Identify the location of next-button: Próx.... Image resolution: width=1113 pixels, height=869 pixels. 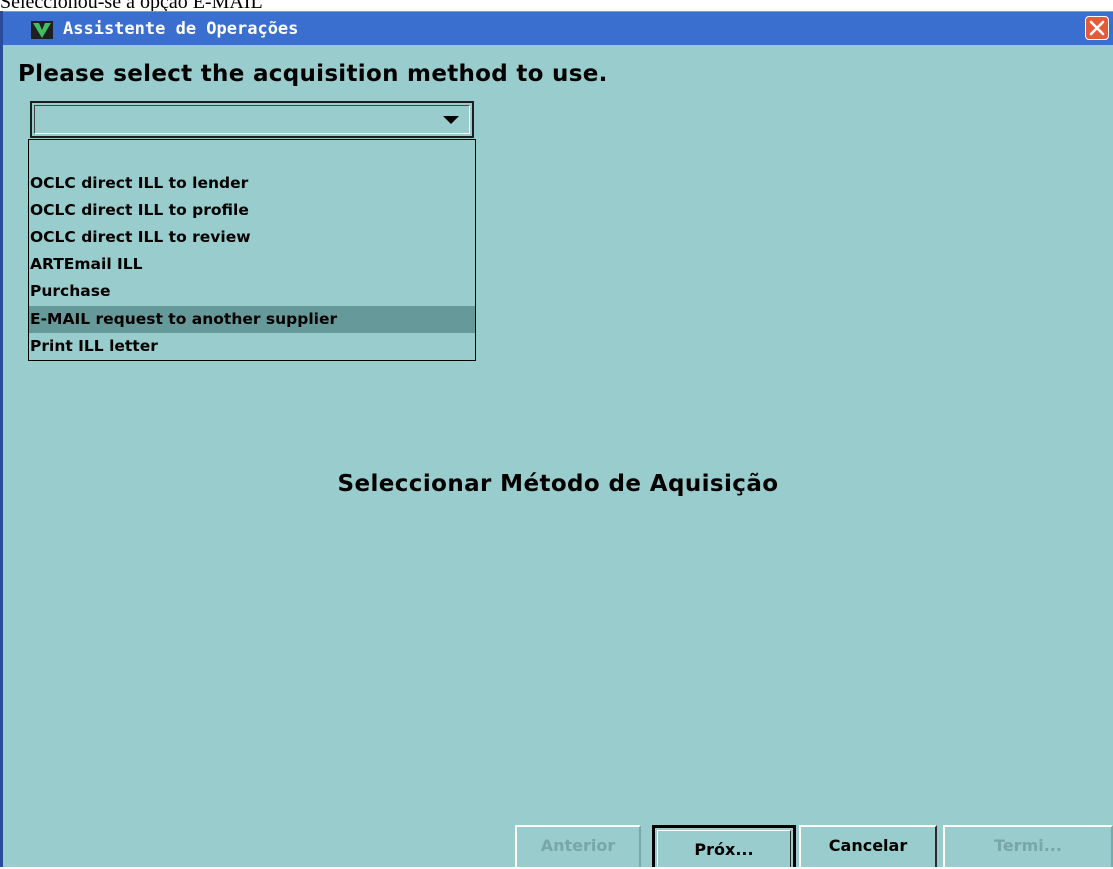
(724, 846).